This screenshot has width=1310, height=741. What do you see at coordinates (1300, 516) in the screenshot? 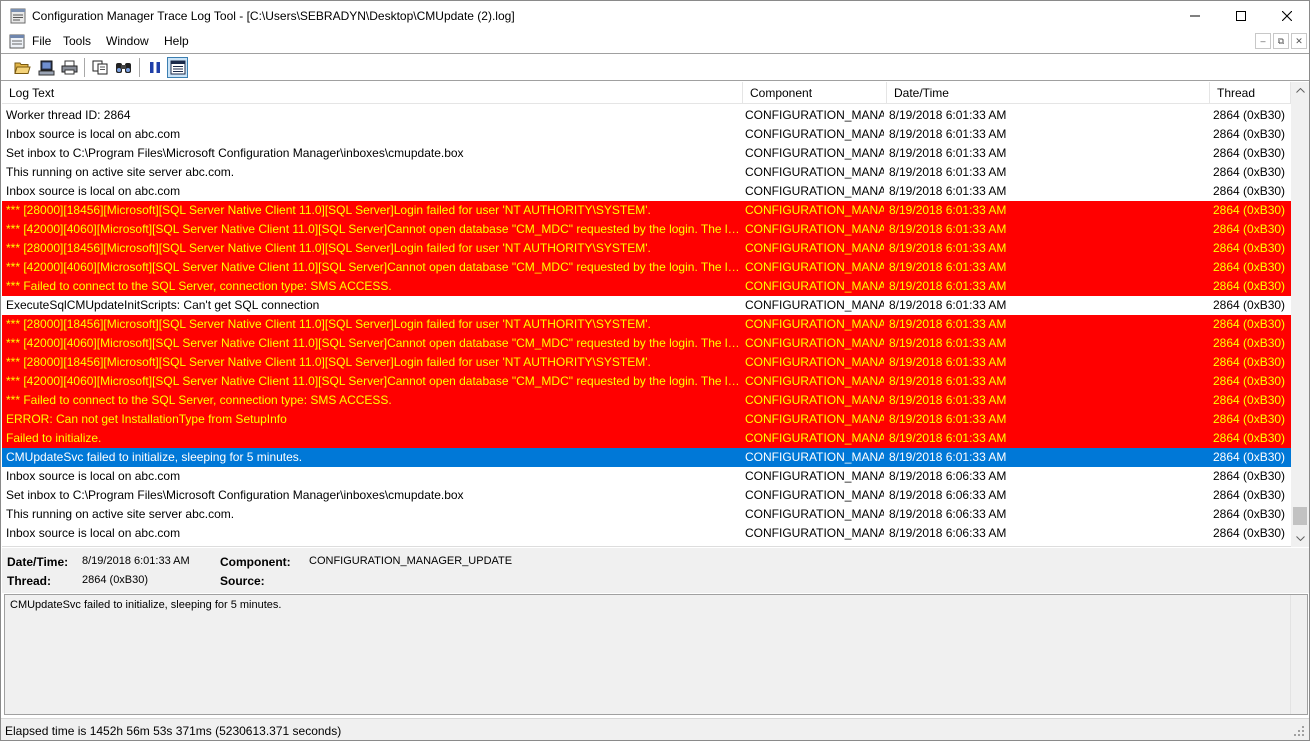
I see `scroll-thumb` at bounding box center [1300, 516].